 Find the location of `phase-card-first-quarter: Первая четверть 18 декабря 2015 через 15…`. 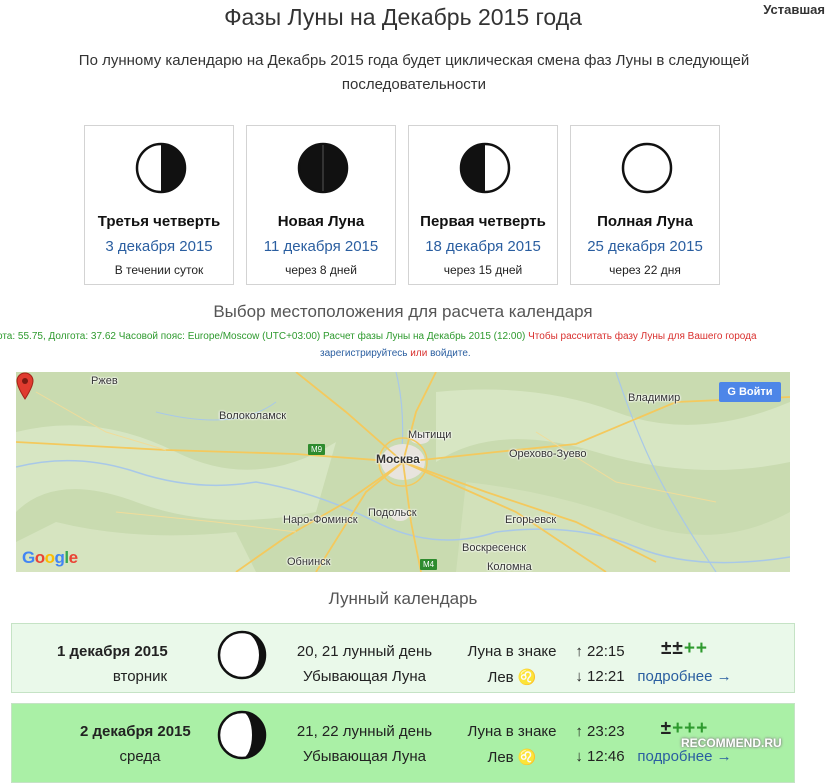

phase-card-first-quarter: Первая четверть 18 декабря 2015 через 15… is located at coordinates (483, 205).